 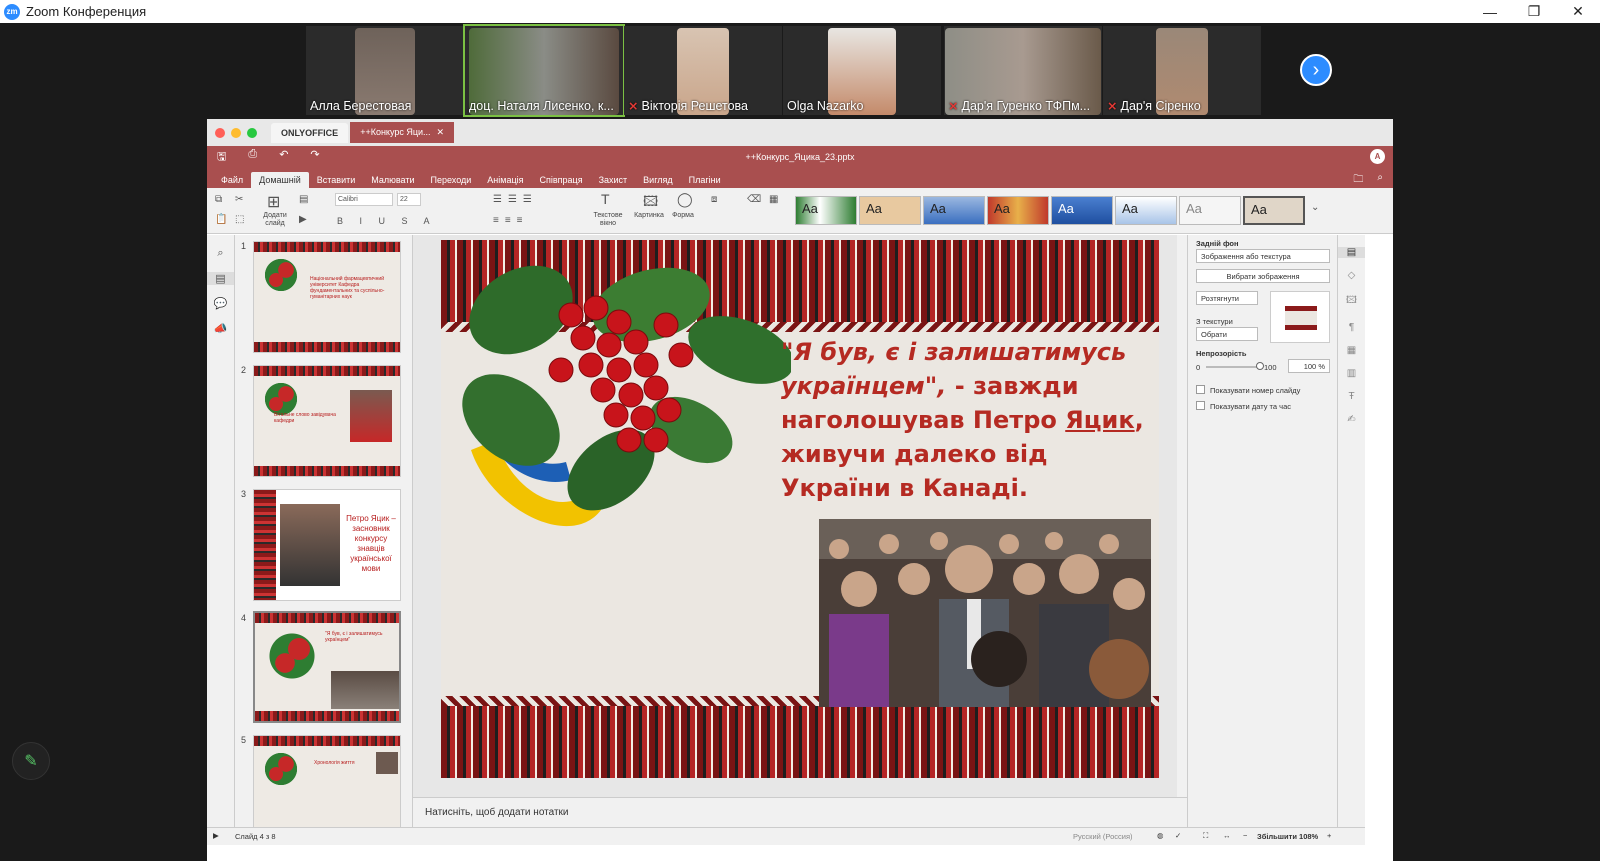 I want to click on clear-style-icon: ⌫, so click(x=754, y=199).